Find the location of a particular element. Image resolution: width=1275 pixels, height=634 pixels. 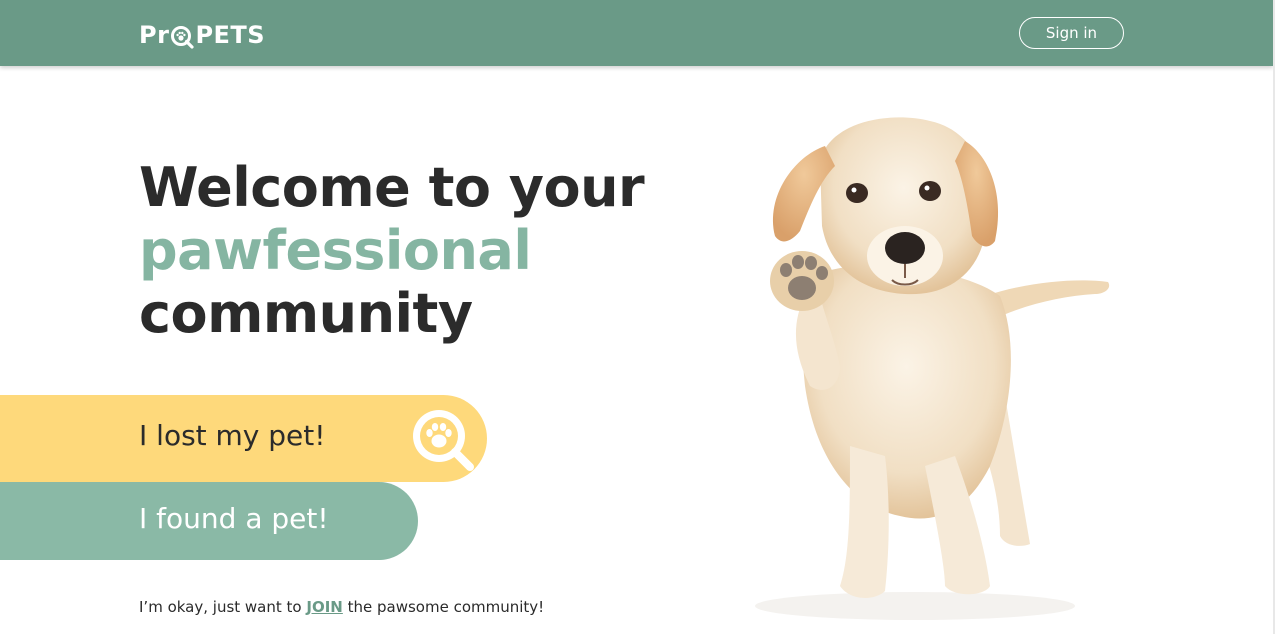

hero-line-1: Welcome to your is located at coordinates (392, 187).